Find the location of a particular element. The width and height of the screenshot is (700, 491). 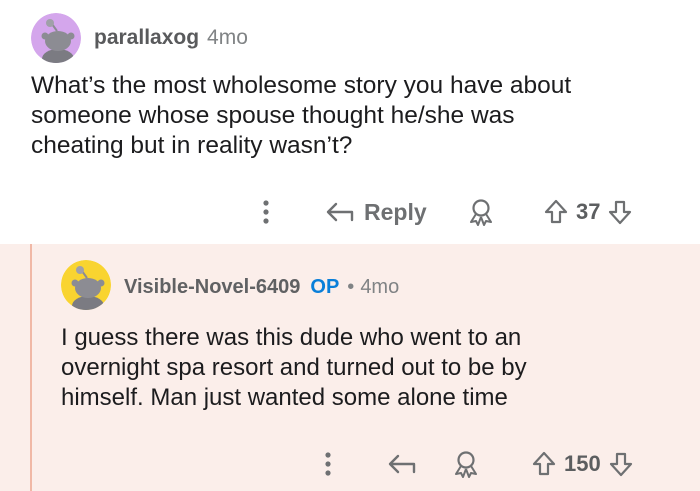

comment-actions: Reply 37 is located at coordinates (350, 212).